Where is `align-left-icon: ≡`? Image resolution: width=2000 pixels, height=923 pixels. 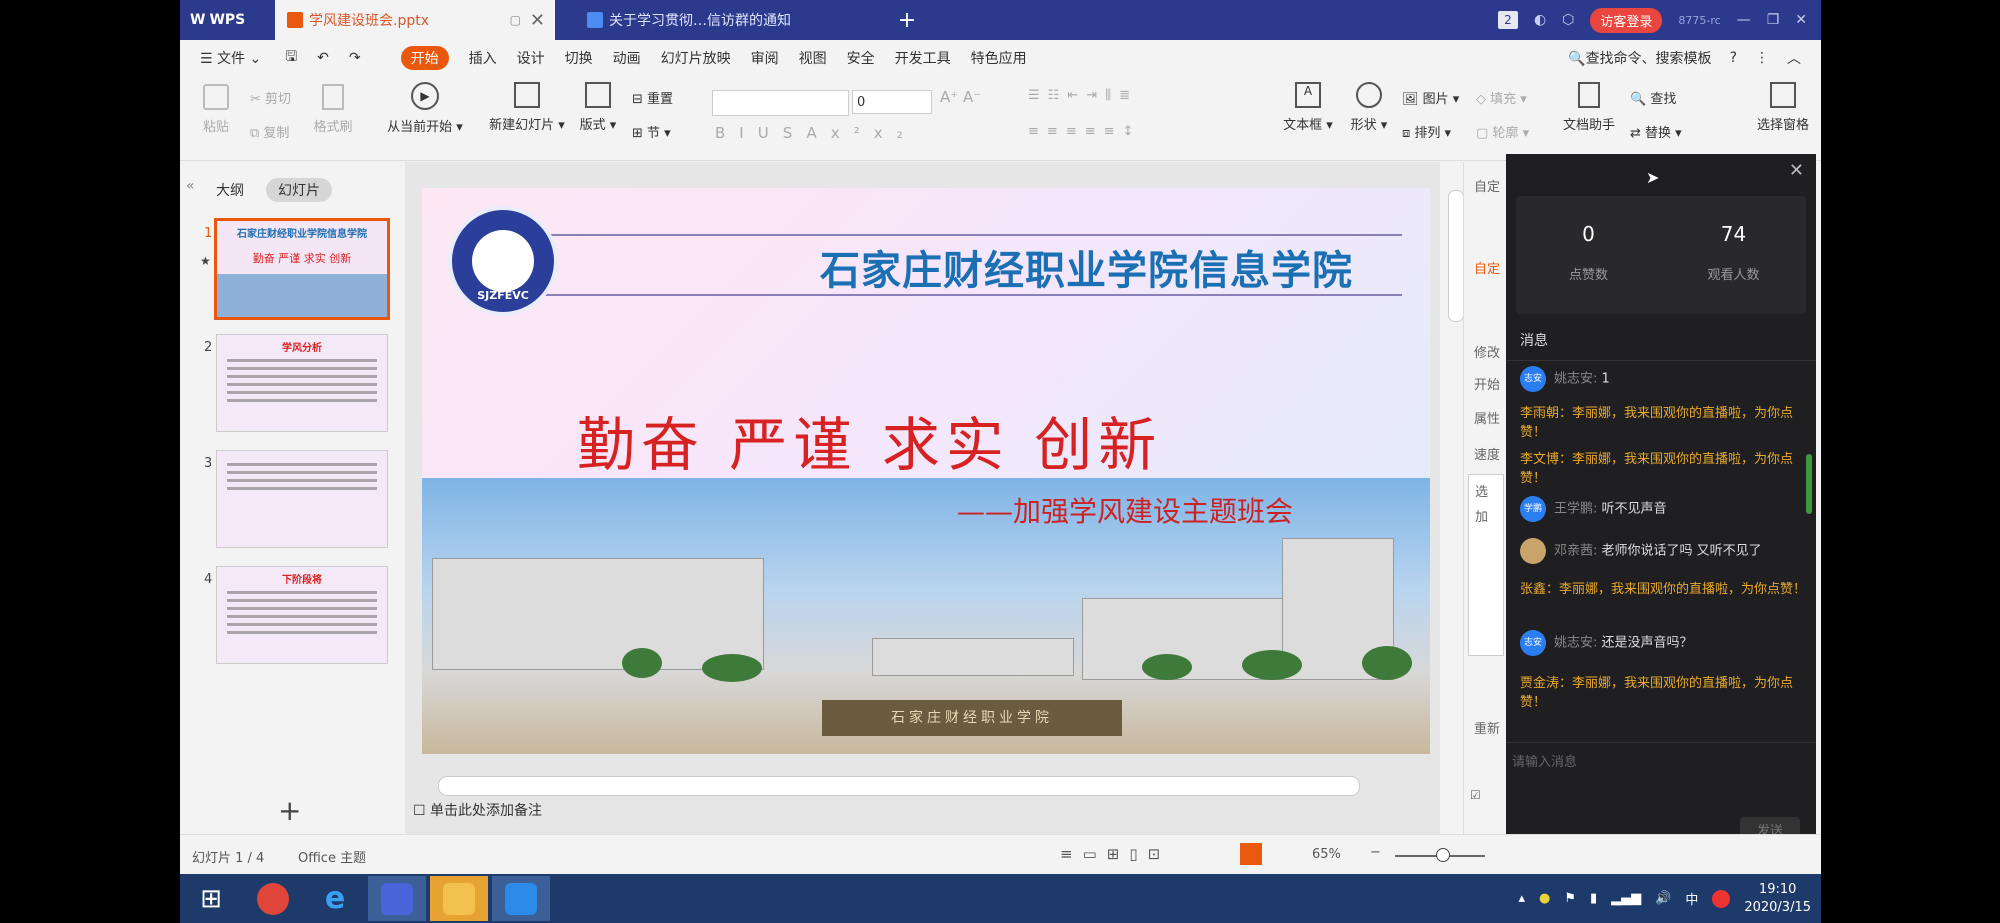 align-left-icon: ≡ is located at coordinates (1037, 131).